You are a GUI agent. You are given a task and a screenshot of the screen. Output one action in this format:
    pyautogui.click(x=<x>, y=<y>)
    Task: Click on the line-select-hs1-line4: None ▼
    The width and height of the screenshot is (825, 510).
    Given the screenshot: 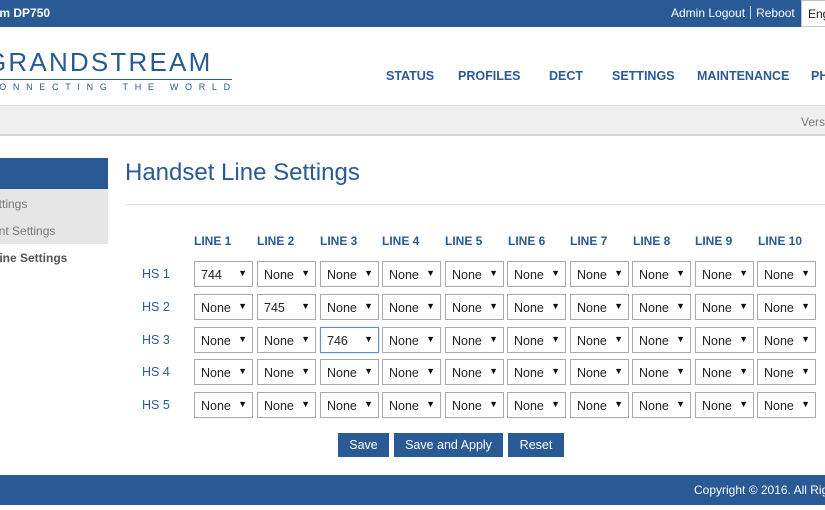 What is the action you would take?
    pyautogui.click(x=411, y=274)
    